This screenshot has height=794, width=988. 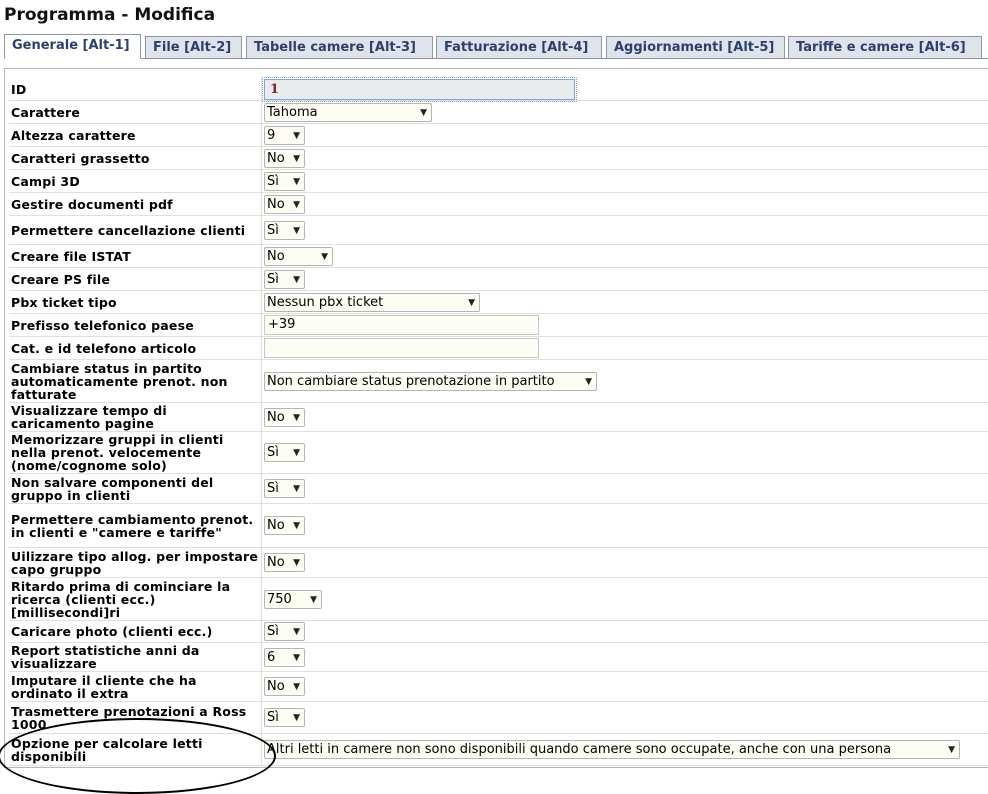 I want to click on load-time-select: No ▼, so click(x=284, y=417).